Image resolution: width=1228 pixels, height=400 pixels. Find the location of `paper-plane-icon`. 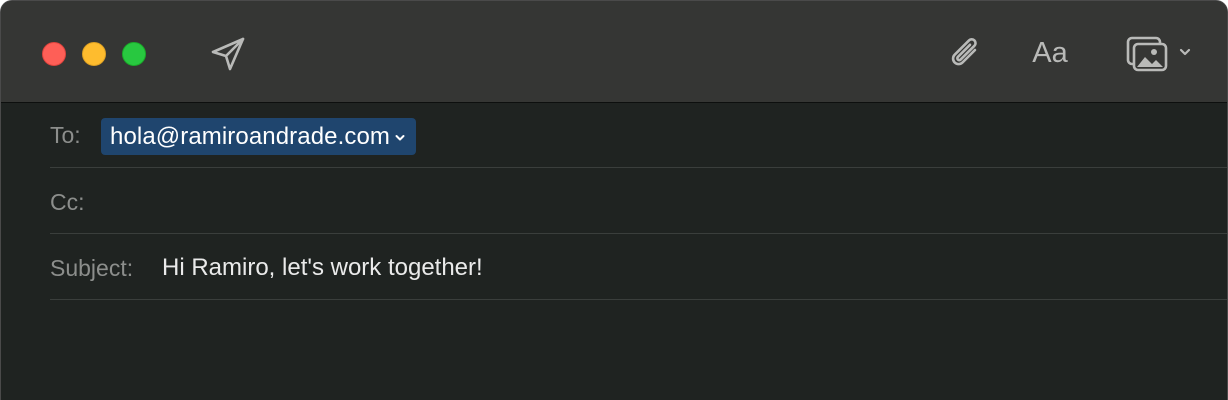

paper-plane-icon is located at coordinates (228, 54).